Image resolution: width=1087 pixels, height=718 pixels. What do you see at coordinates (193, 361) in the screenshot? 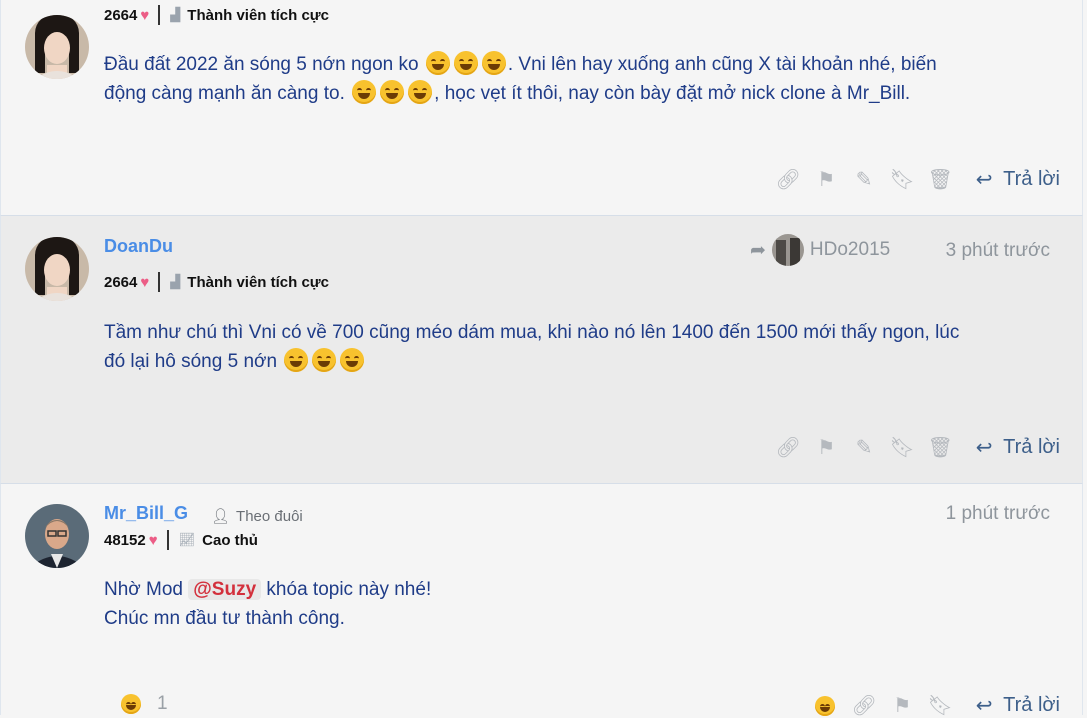
I see `content-text: đó lại hô sóng 5 nớn` at bounding box center [193, 361].